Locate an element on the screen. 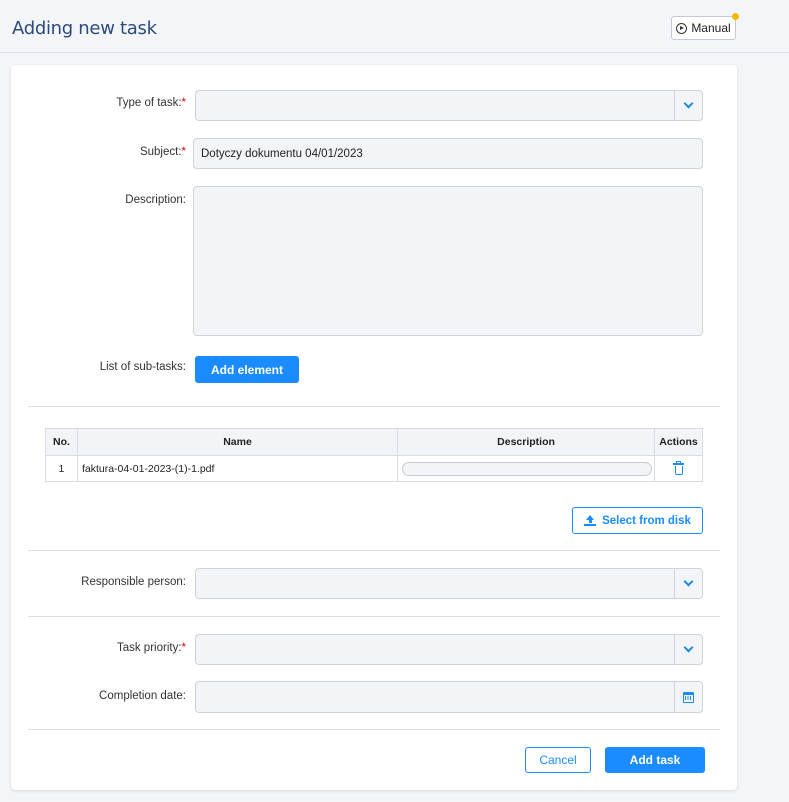  cancel-button: Cancel is located at coordinates (558, 760).